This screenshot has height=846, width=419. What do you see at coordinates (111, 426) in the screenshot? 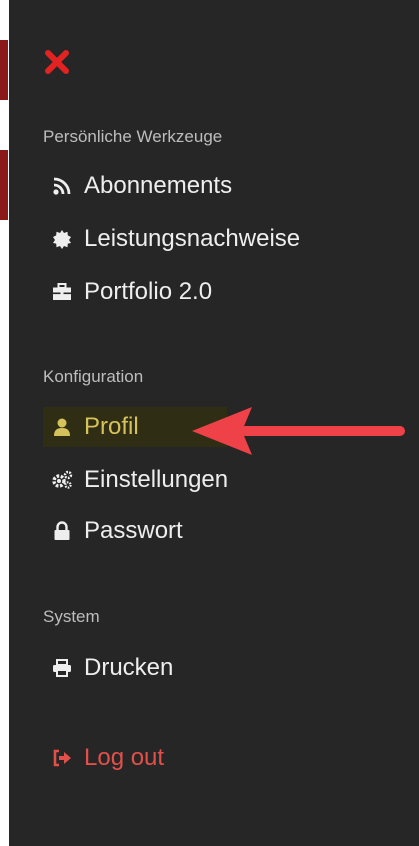
I see `menu-item-label: Profil` at bounding box center [111, 426].